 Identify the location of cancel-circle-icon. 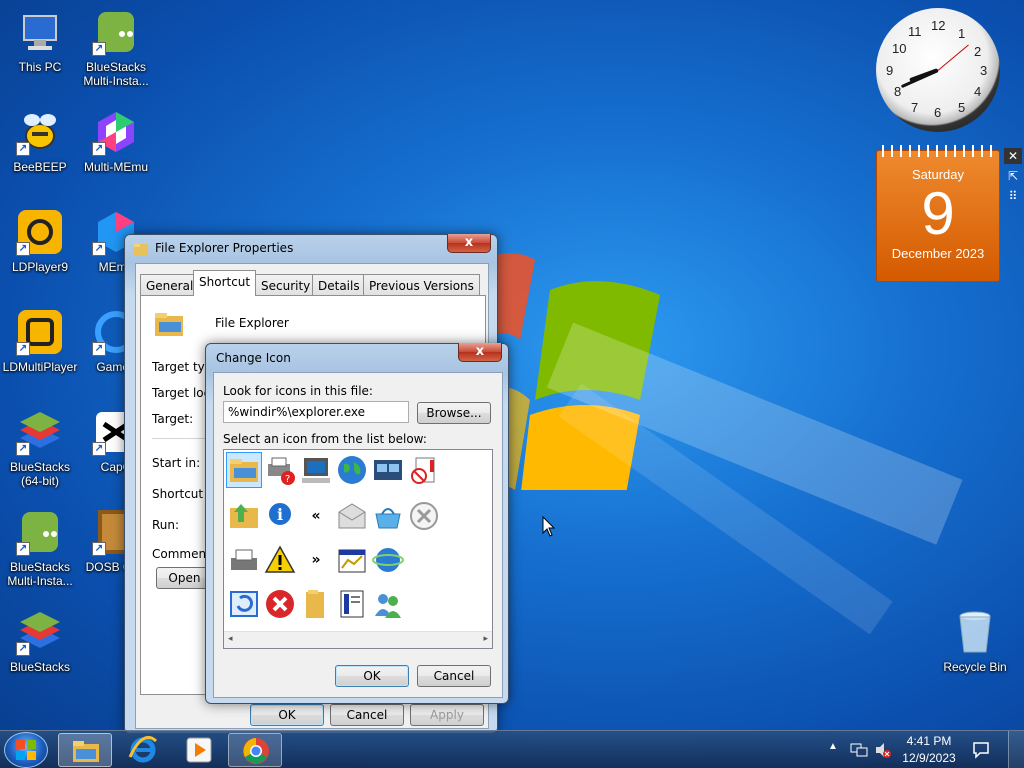
(424, 516).